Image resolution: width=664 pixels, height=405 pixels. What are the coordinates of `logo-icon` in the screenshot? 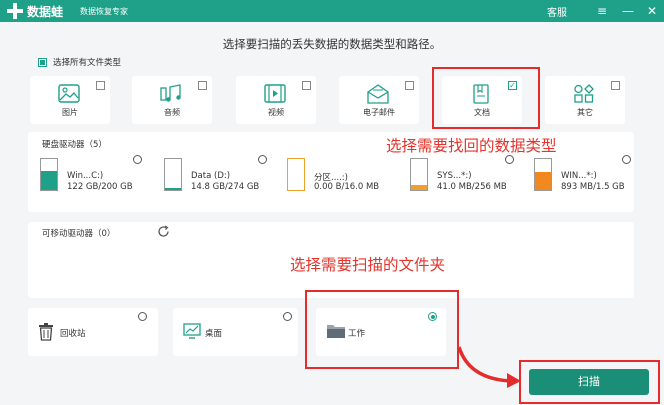 It's located at (15, 11).